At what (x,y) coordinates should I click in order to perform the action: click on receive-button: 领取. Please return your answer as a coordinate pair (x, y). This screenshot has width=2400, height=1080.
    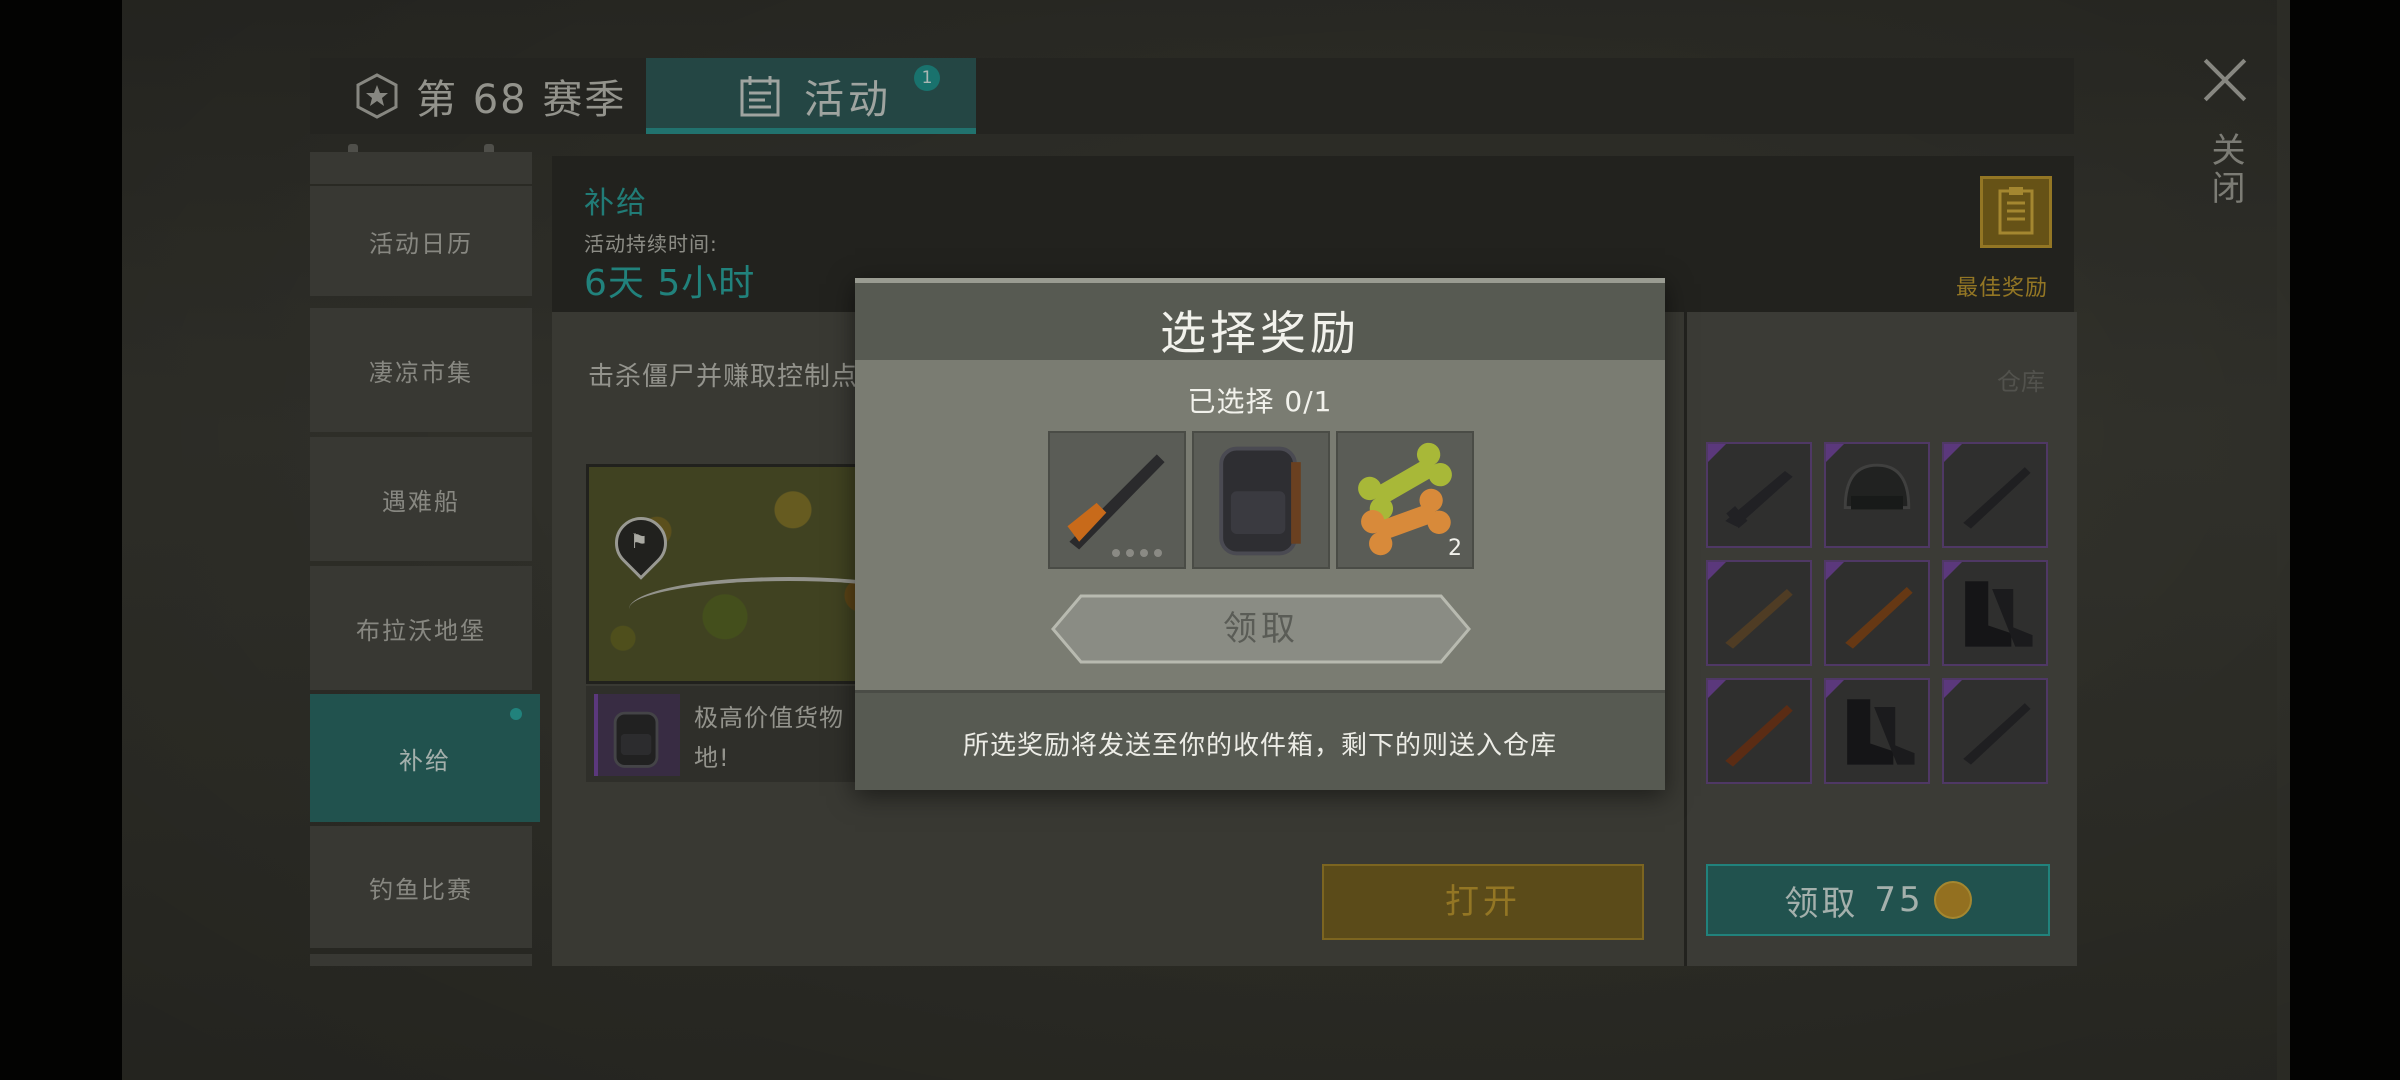
    Looking at the image, I should click on (1261, 629).